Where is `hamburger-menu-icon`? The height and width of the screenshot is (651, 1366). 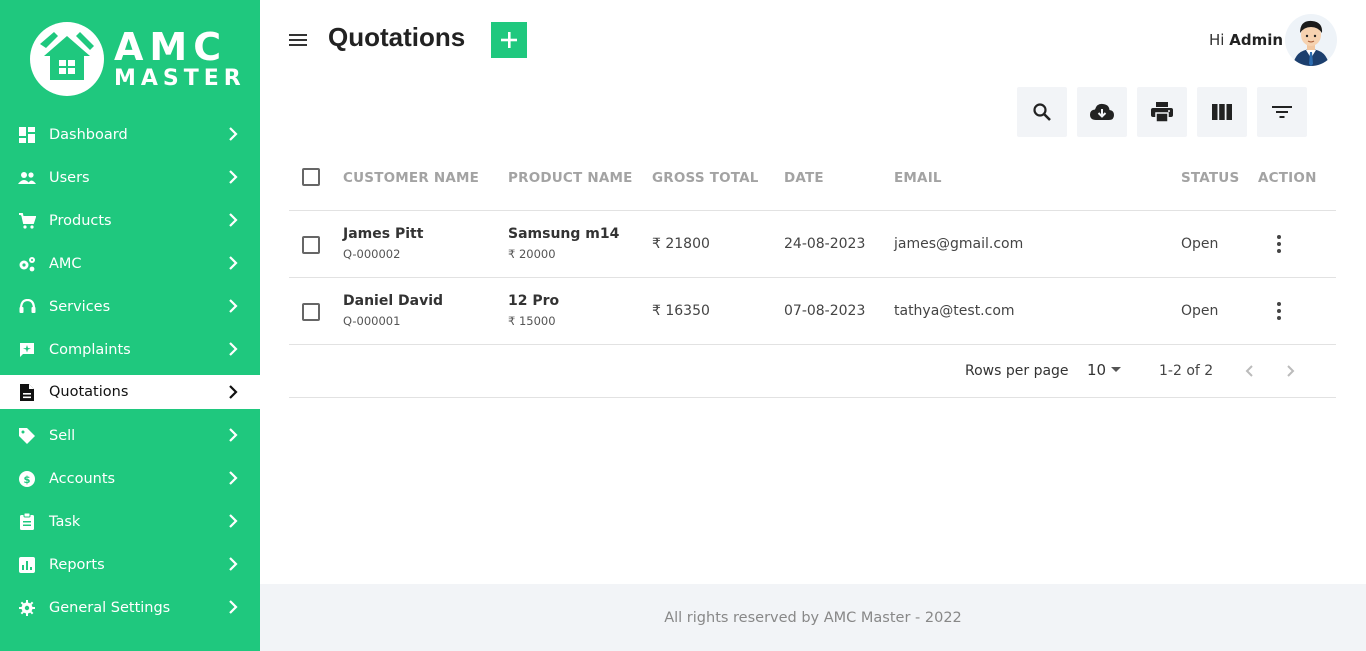 hamburger-menu-icon is located at coordinates (298, 40).